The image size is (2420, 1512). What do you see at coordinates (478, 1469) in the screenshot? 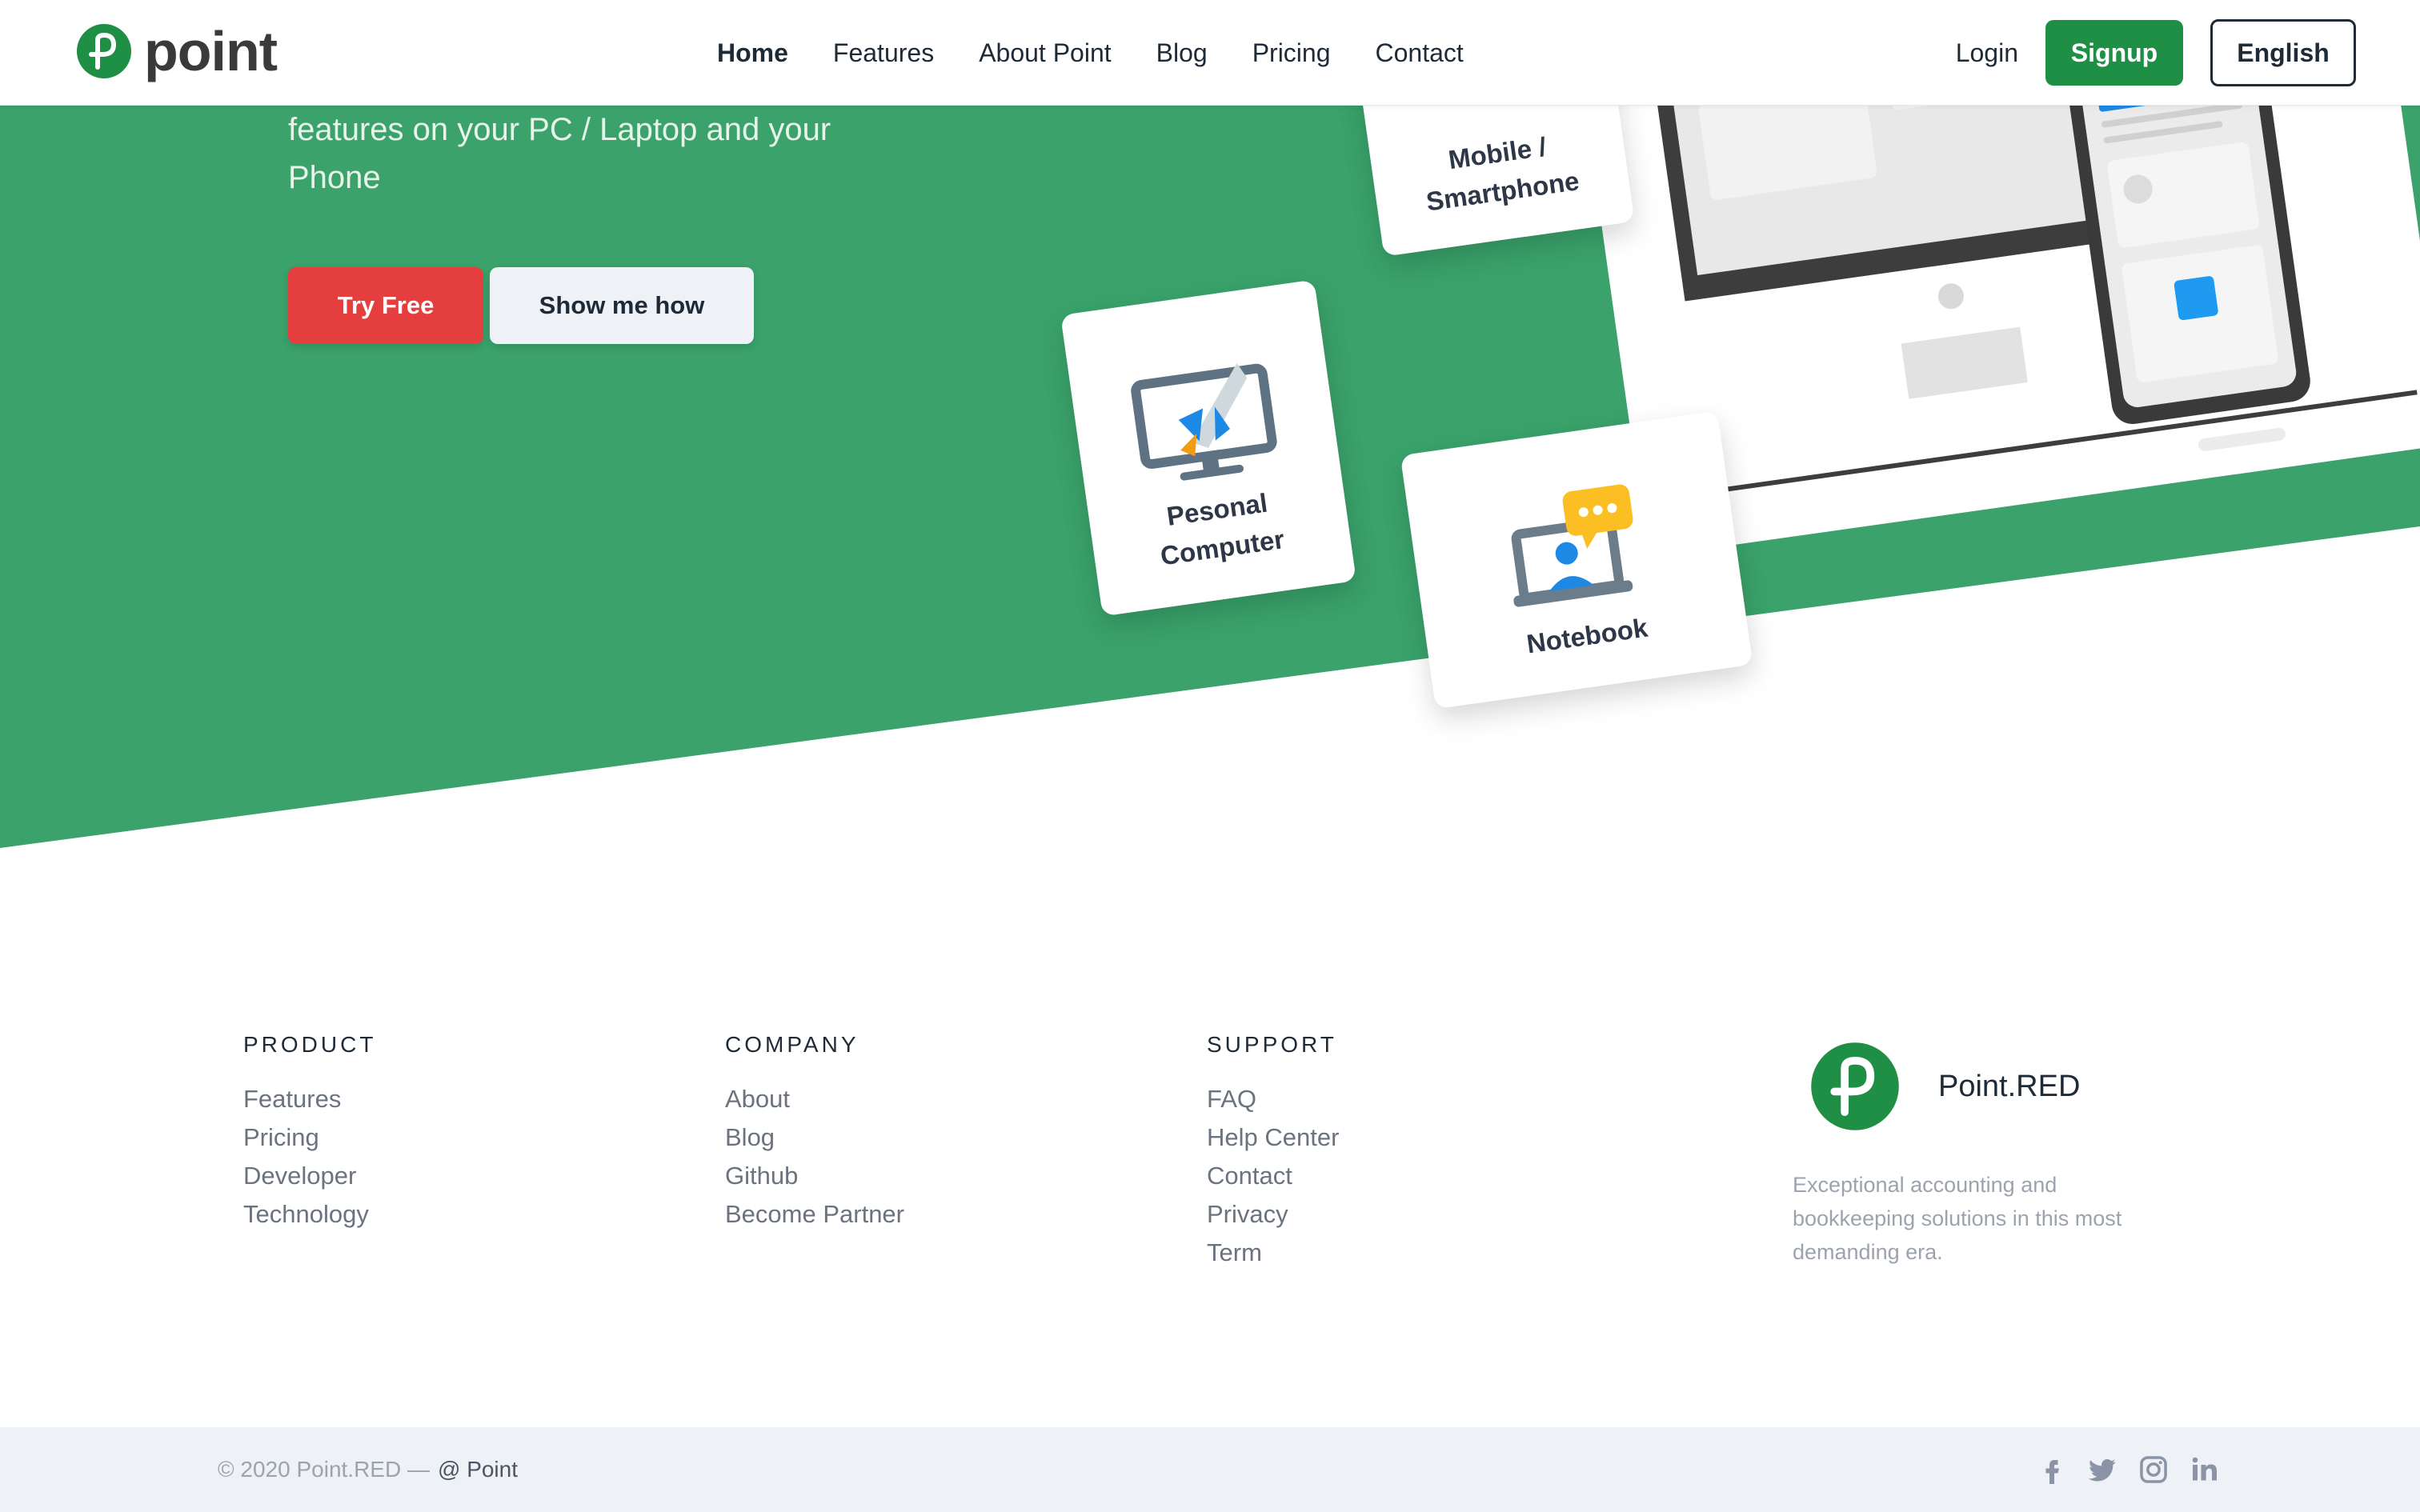
I see `copyright-brand-link: @ Point` at bounding box center [478, 1469].